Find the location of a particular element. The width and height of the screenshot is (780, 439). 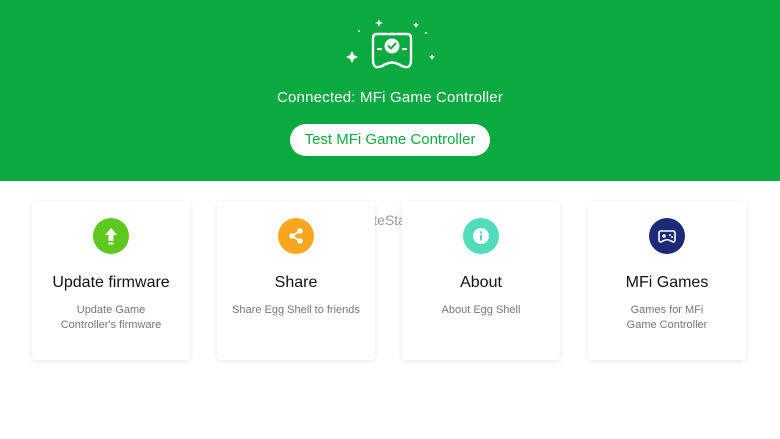

card-title: About is located at coordinates (481, 282).